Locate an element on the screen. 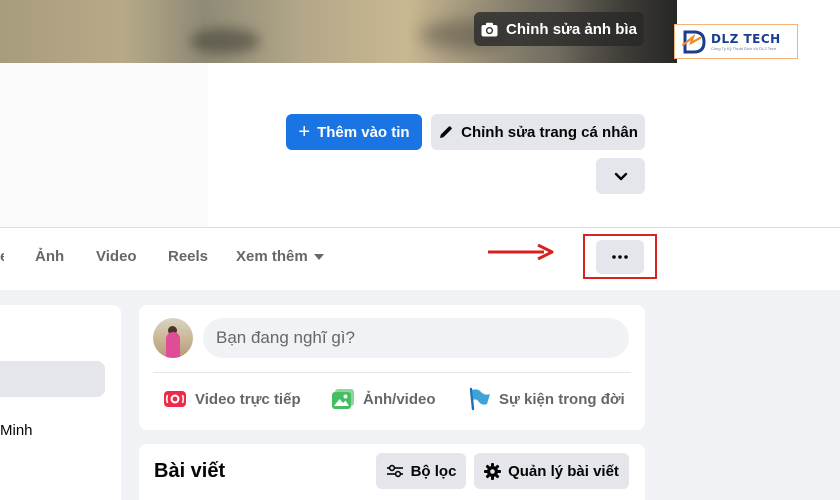  logo-name: DLZ TECH is located at coordinates (746, 38).